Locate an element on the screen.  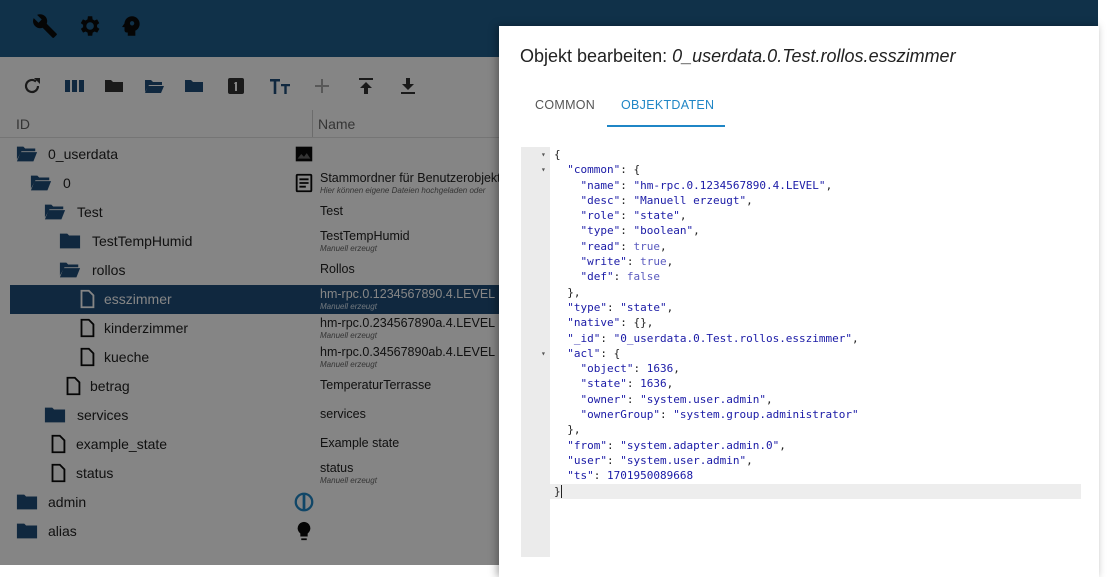
json-key: "type" is located at coordinates (587, 307).